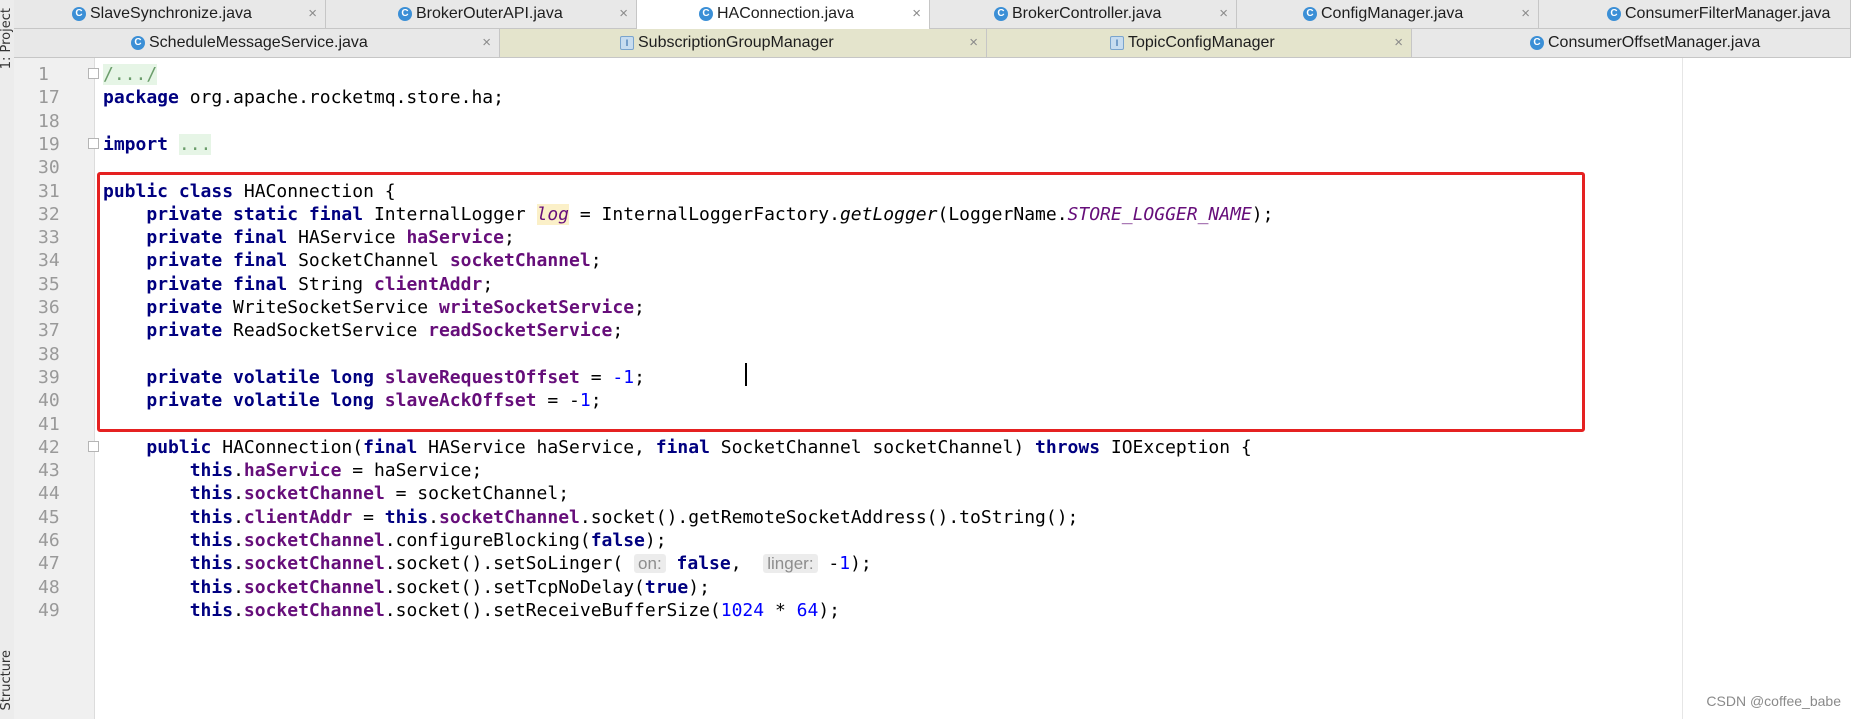 Image resolution: width=1851 pixels, height=719 pixels. What do you see at coordinates (450, 214) in the screenshot?
I see `code-token: InternalLogger` at bounding box center [450, 214].